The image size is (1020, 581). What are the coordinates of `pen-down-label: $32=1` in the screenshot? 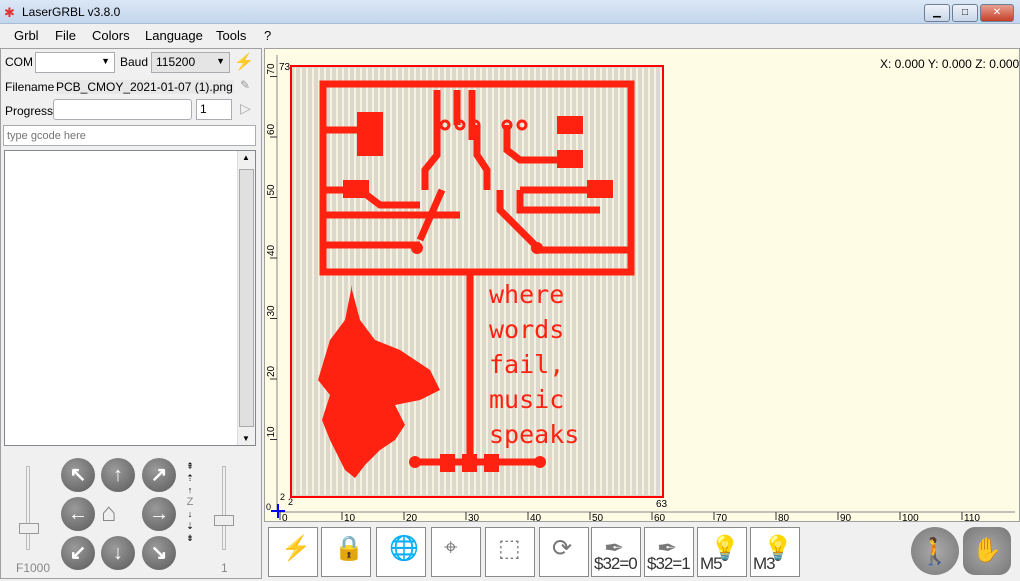 It's located at (669, 563).